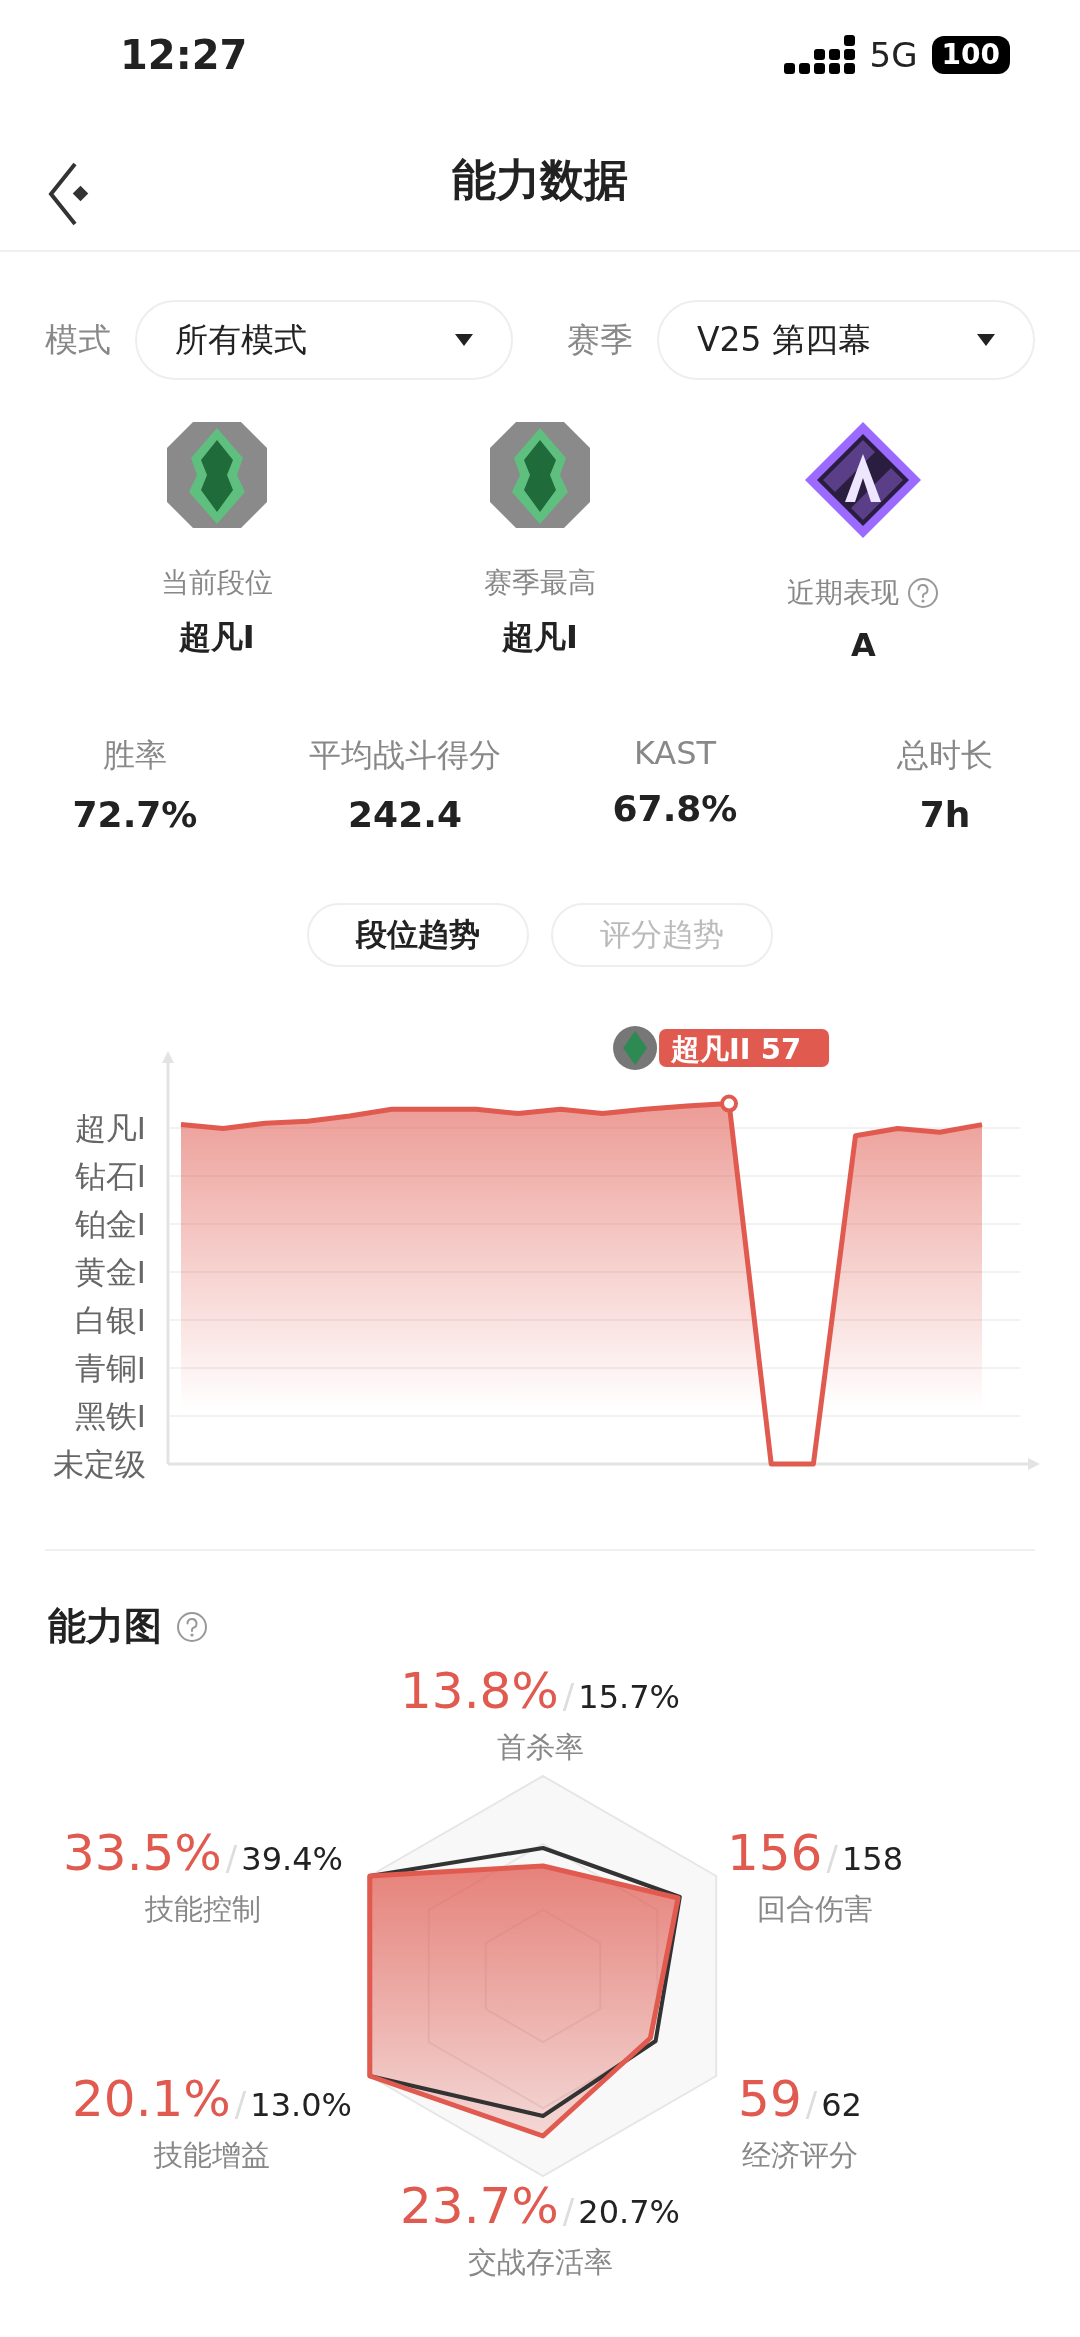  Describe the element at coordinates (110, 1128) in the screenshot. I see `axis-label: 超凡I` at that location.